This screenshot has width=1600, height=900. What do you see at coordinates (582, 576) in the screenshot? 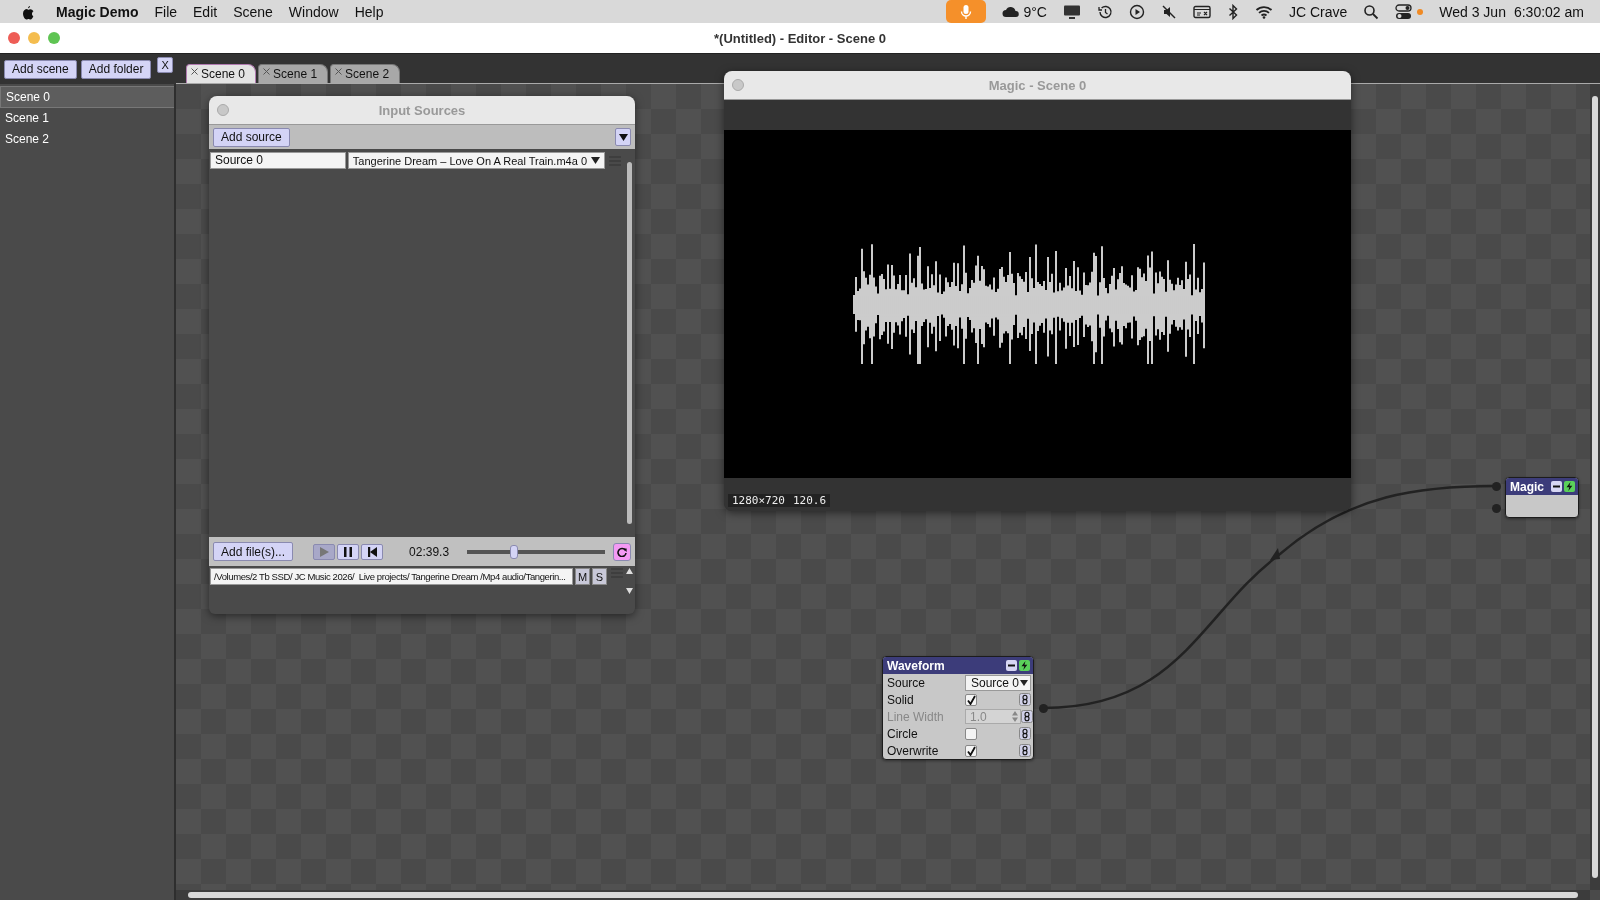
I see `mute-button: M` at bounding box center [582, 576].